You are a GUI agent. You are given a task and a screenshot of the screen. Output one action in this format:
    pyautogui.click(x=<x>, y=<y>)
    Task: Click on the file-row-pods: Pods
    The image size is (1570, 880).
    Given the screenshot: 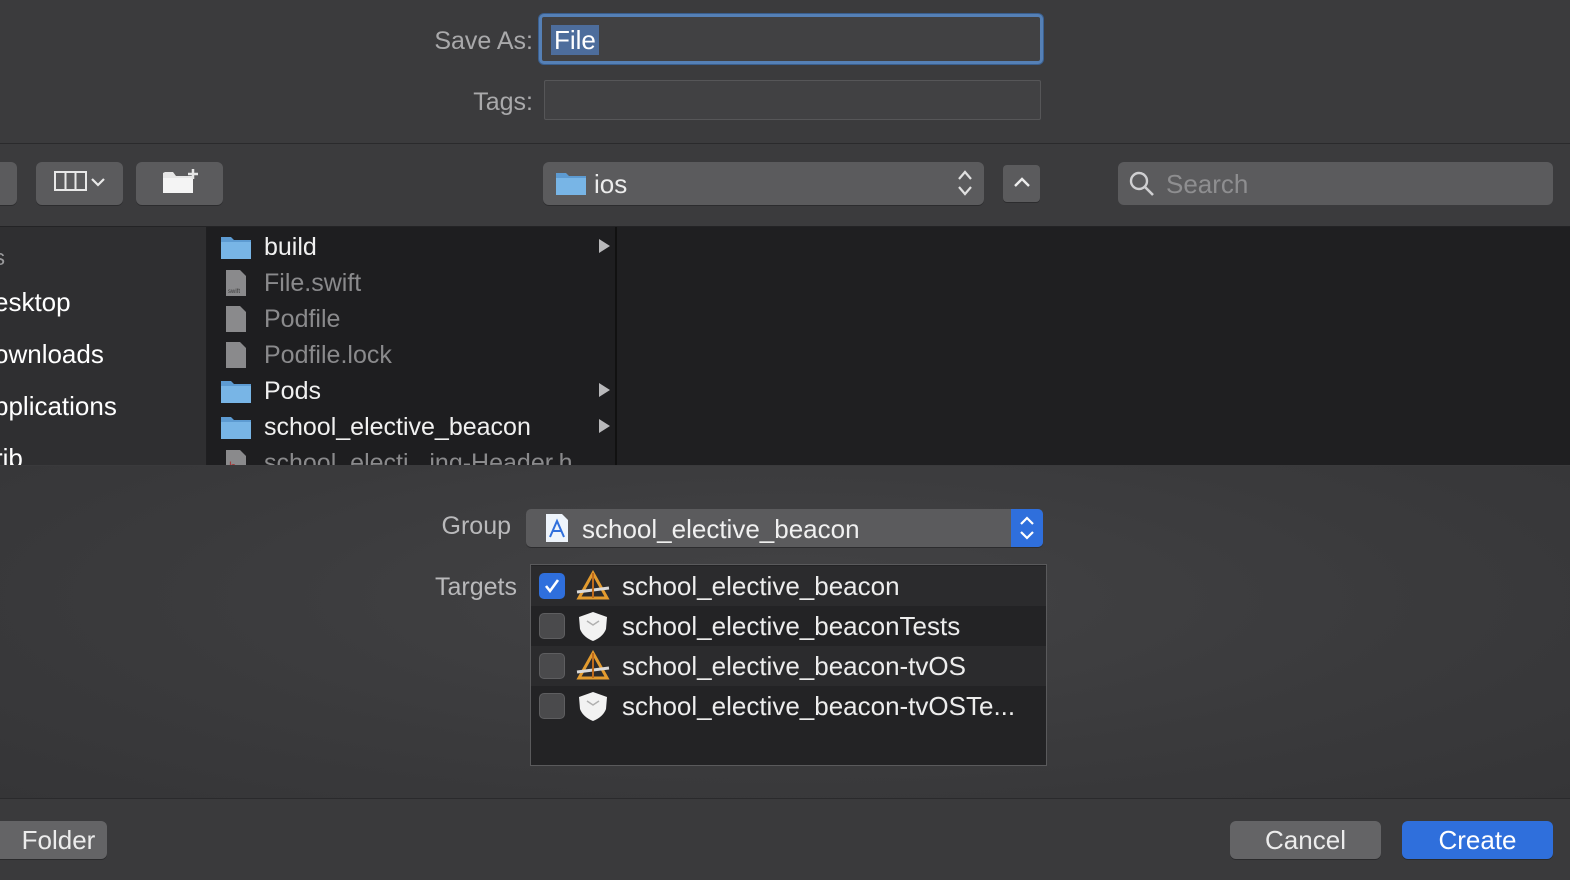 What is the action you would take?
    pyautogui.click(x=411, y=391)
    